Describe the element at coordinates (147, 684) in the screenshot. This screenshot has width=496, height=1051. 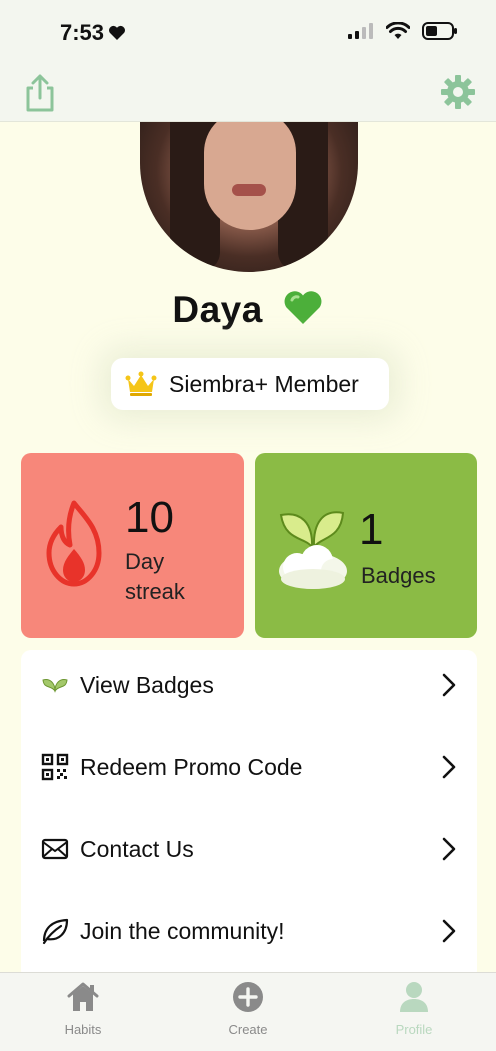
I see `menu-item-label: View Badges` at that location.